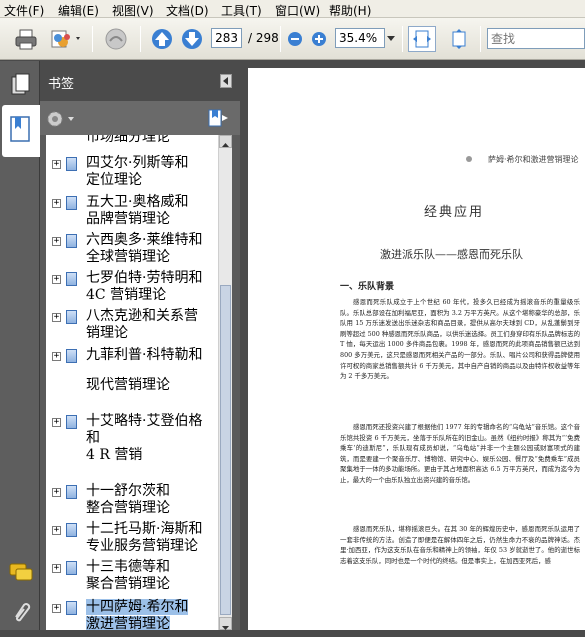 The image size is (585, 637). What do you see at coordinates (61, 84) in the screenshot?
I see `panel-title: 书签` at bounding box center [61, 84].